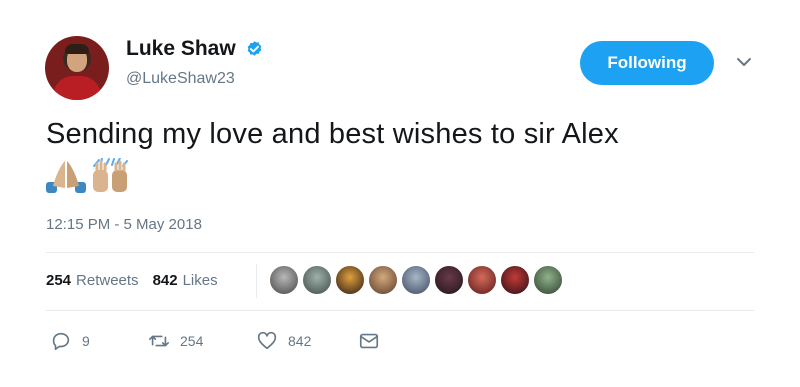 The height and width of the screenshot is (387, 800). Describe the element at coordinates (647, 63) in the screenshot. I see `following-button: Following` at that location.